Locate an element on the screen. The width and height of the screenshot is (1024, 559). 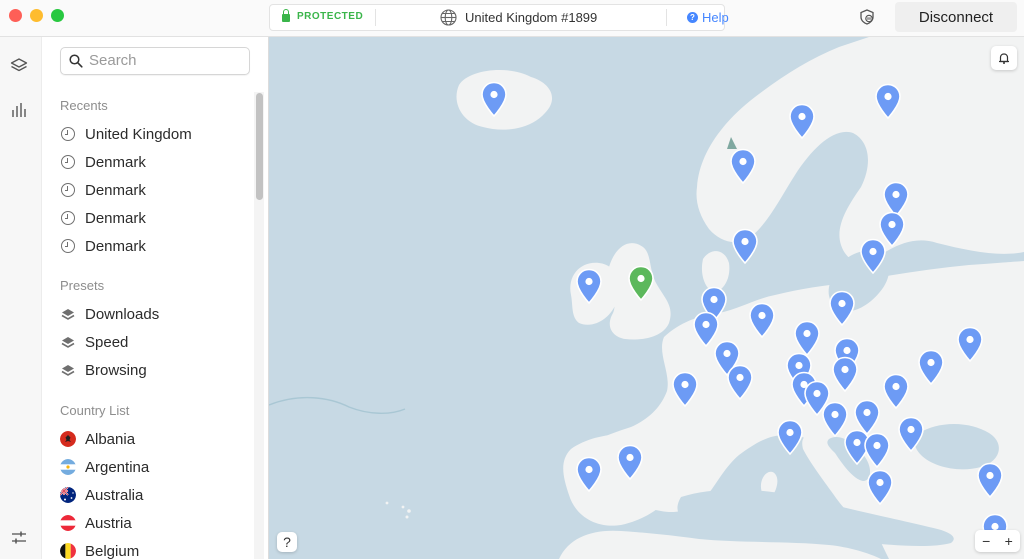
current-server: United Kingdom #1899 is located at coordinates (518, 17).